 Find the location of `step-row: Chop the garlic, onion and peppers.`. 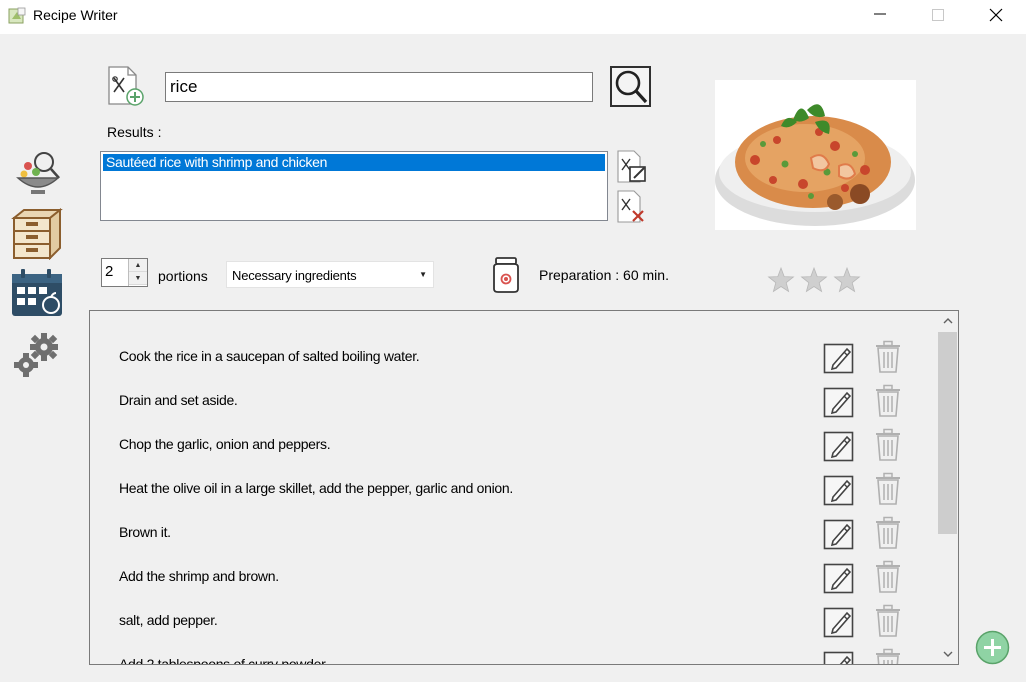

step-row: Chop the garlic, onion and peppers. is located at coordinates (512, 445).